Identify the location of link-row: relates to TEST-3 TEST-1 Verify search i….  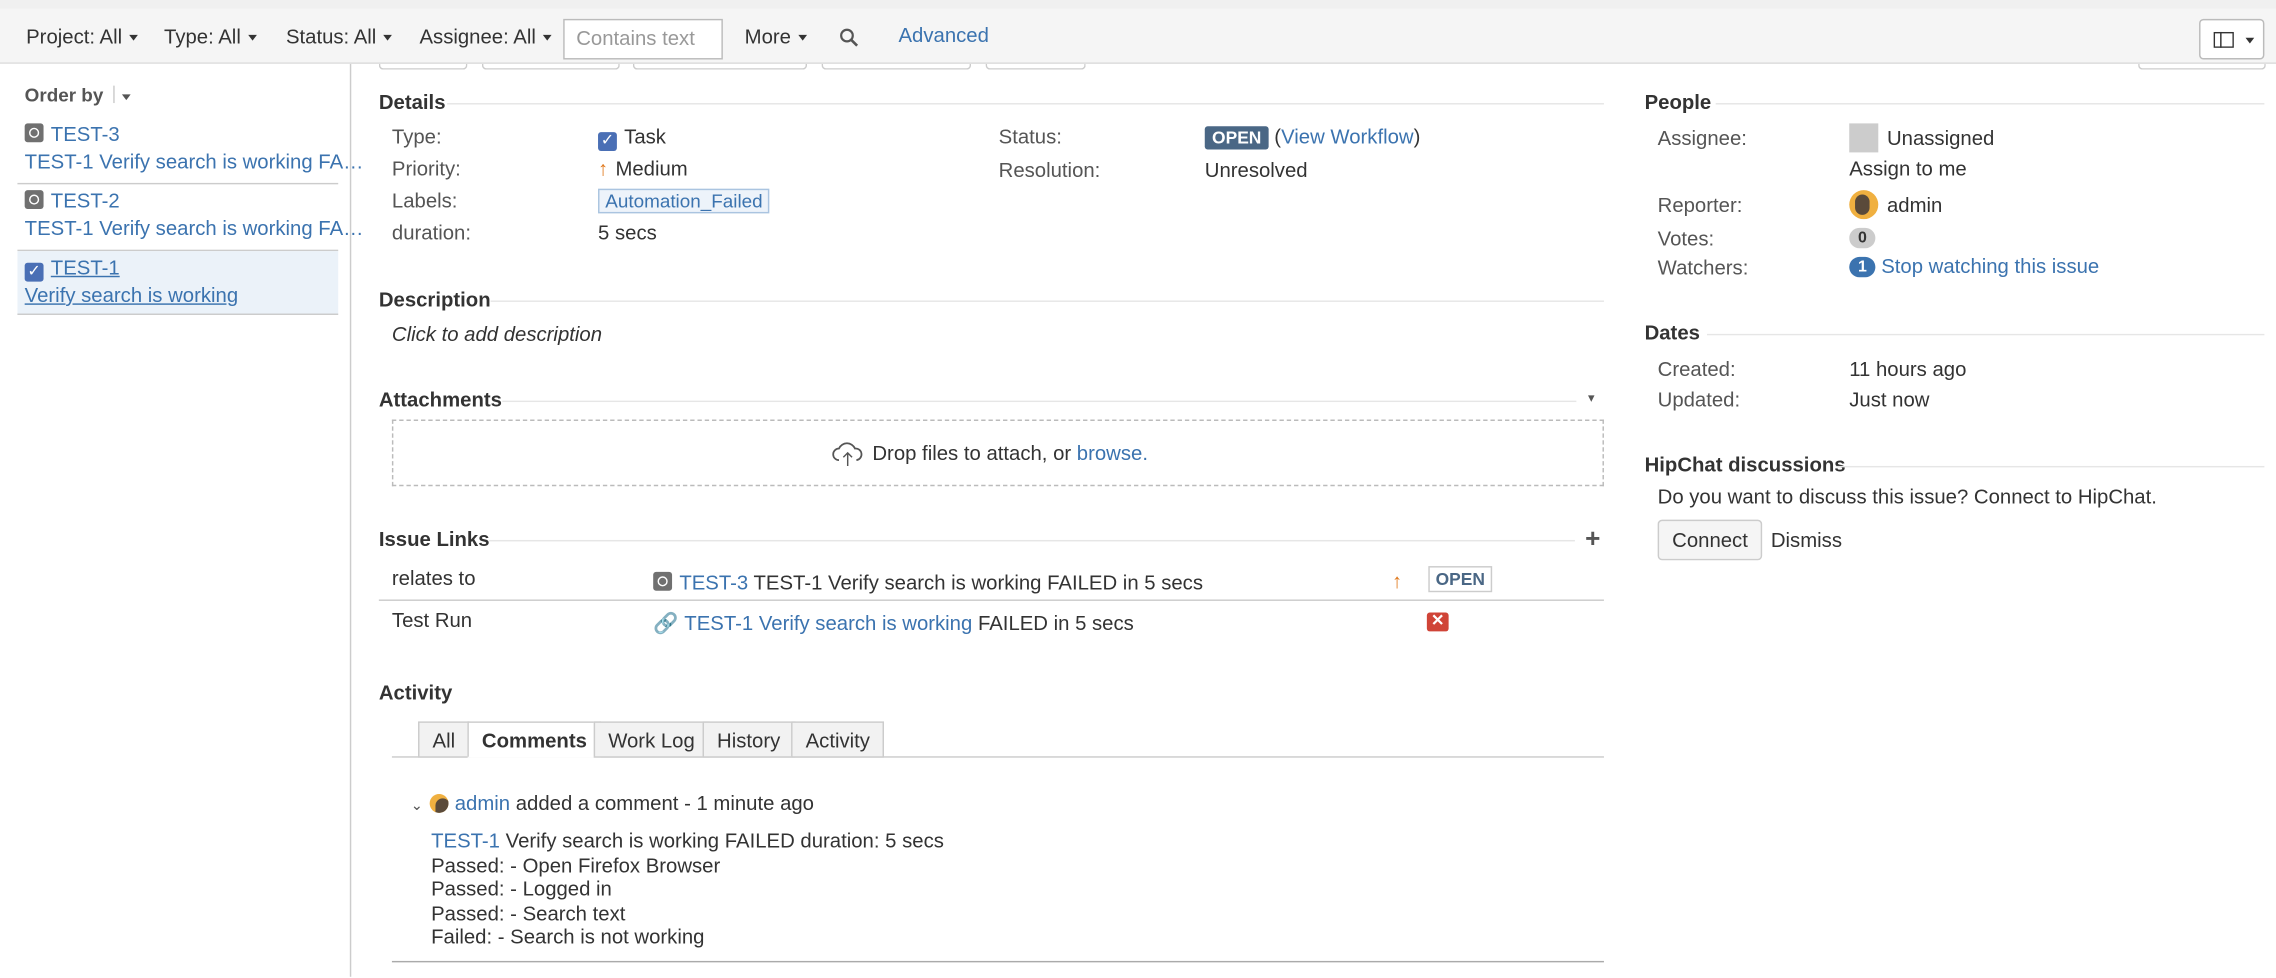
(991, 581).